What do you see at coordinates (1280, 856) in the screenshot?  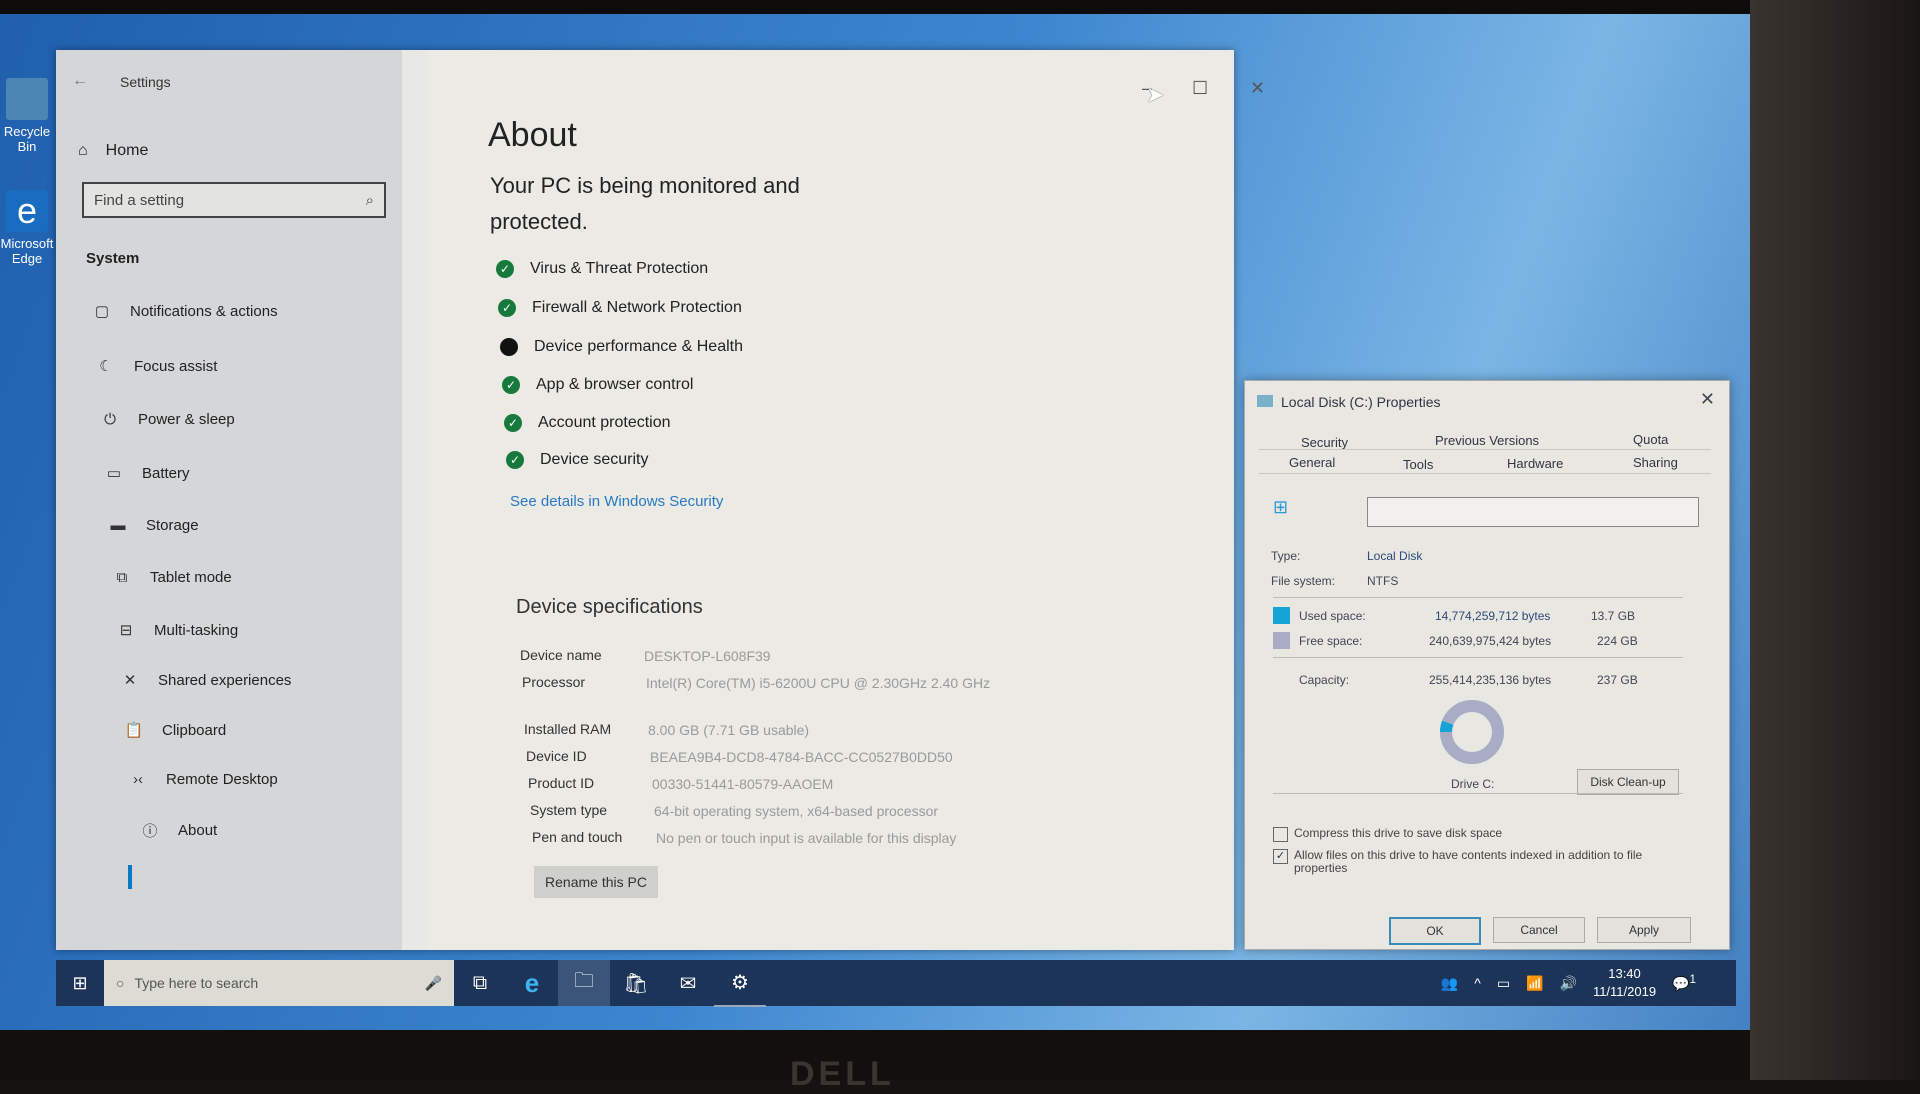 I see `checkbox-box: ✓` at bounding box center [1280, 856].